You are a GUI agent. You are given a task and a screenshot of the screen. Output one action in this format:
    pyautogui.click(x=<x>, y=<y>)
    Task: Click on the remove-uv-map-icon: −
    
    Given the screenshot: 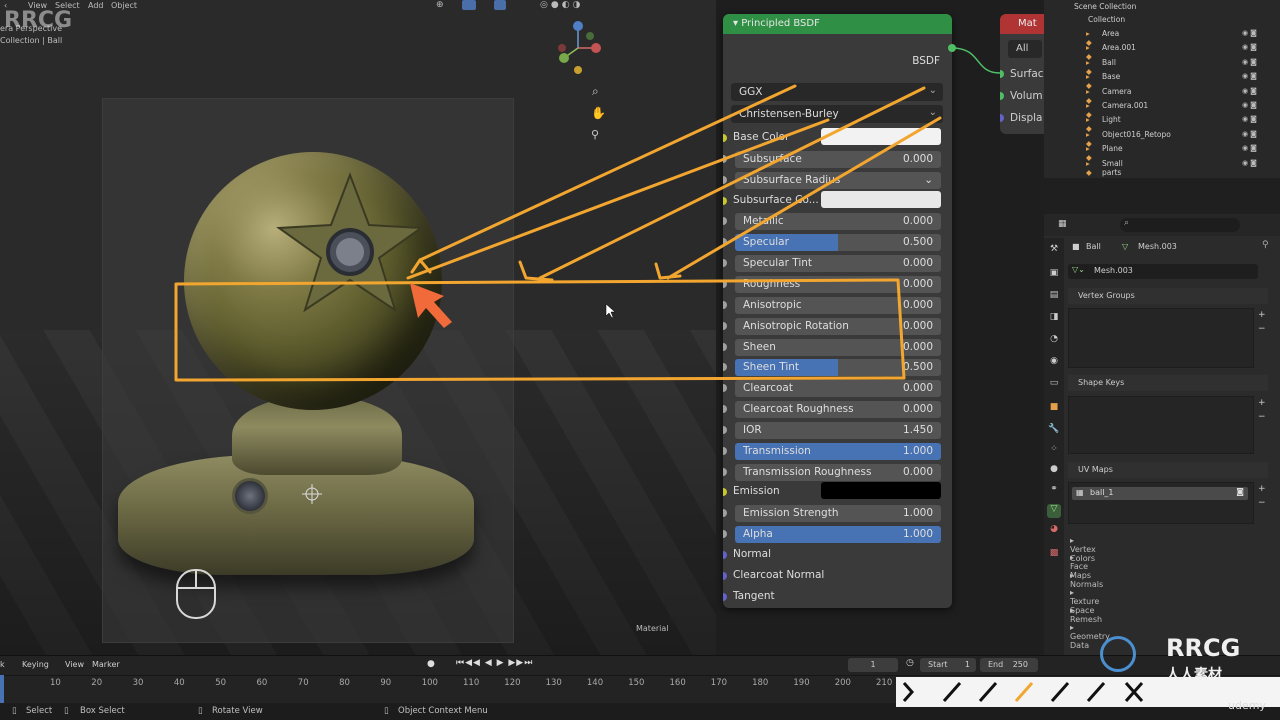 What is the action you would take?
    pyautogui.click(x=1262, y=503)
    